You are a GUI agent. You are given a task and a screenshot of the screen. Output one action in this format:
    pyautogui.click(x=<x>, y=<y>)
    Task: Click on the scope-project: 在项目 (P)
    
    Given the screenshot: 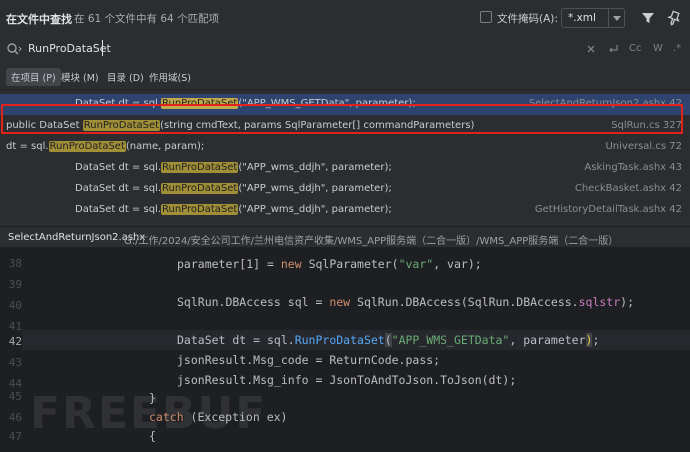 What is the action you would take?
    pyautogui.click(x=33, y=77)
    